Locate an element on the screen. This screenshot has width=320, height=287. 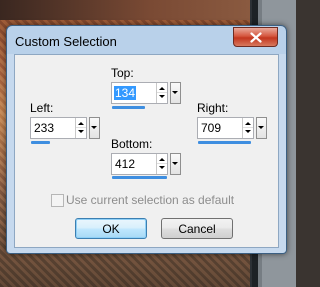
use-current-selection-label: Use current selection as default is located at coordinates (150, 200).